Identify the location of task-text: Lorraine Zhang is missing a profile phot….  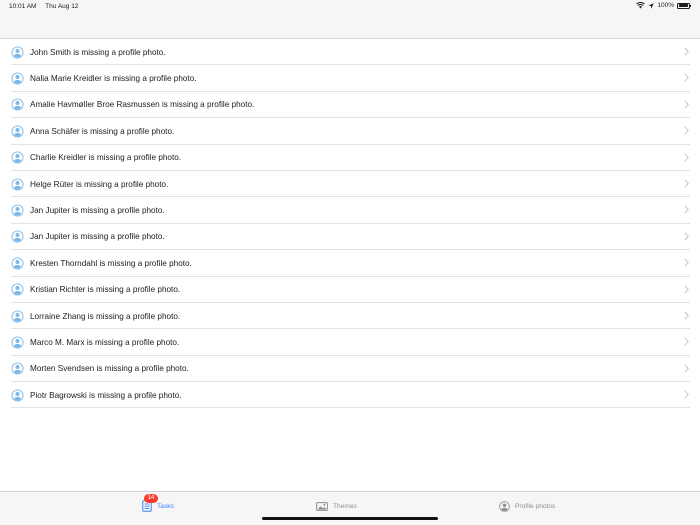
(105, 316).